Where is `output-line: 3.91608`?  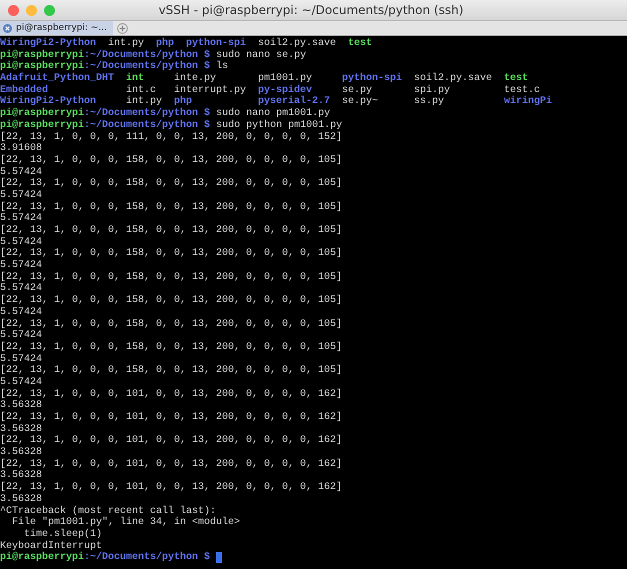 output-line: 3.91608 is located at coordinates (21, 148).